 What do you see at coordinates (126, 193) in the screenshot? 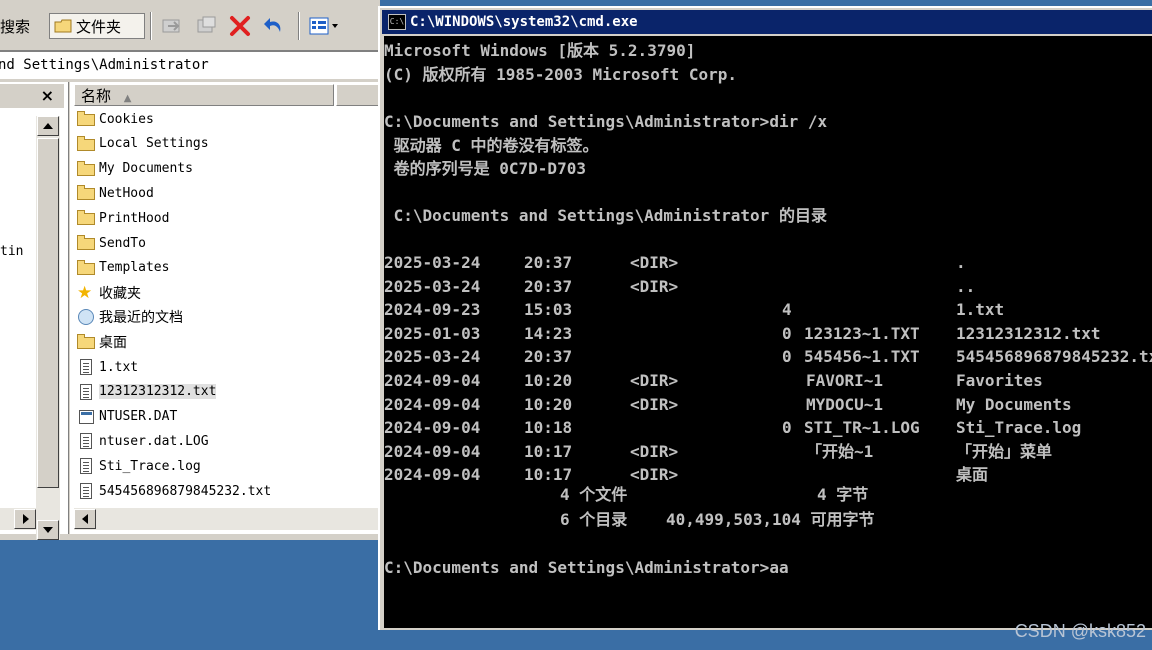
I see `file-name: NetHood` at bounding box center [126, 193].